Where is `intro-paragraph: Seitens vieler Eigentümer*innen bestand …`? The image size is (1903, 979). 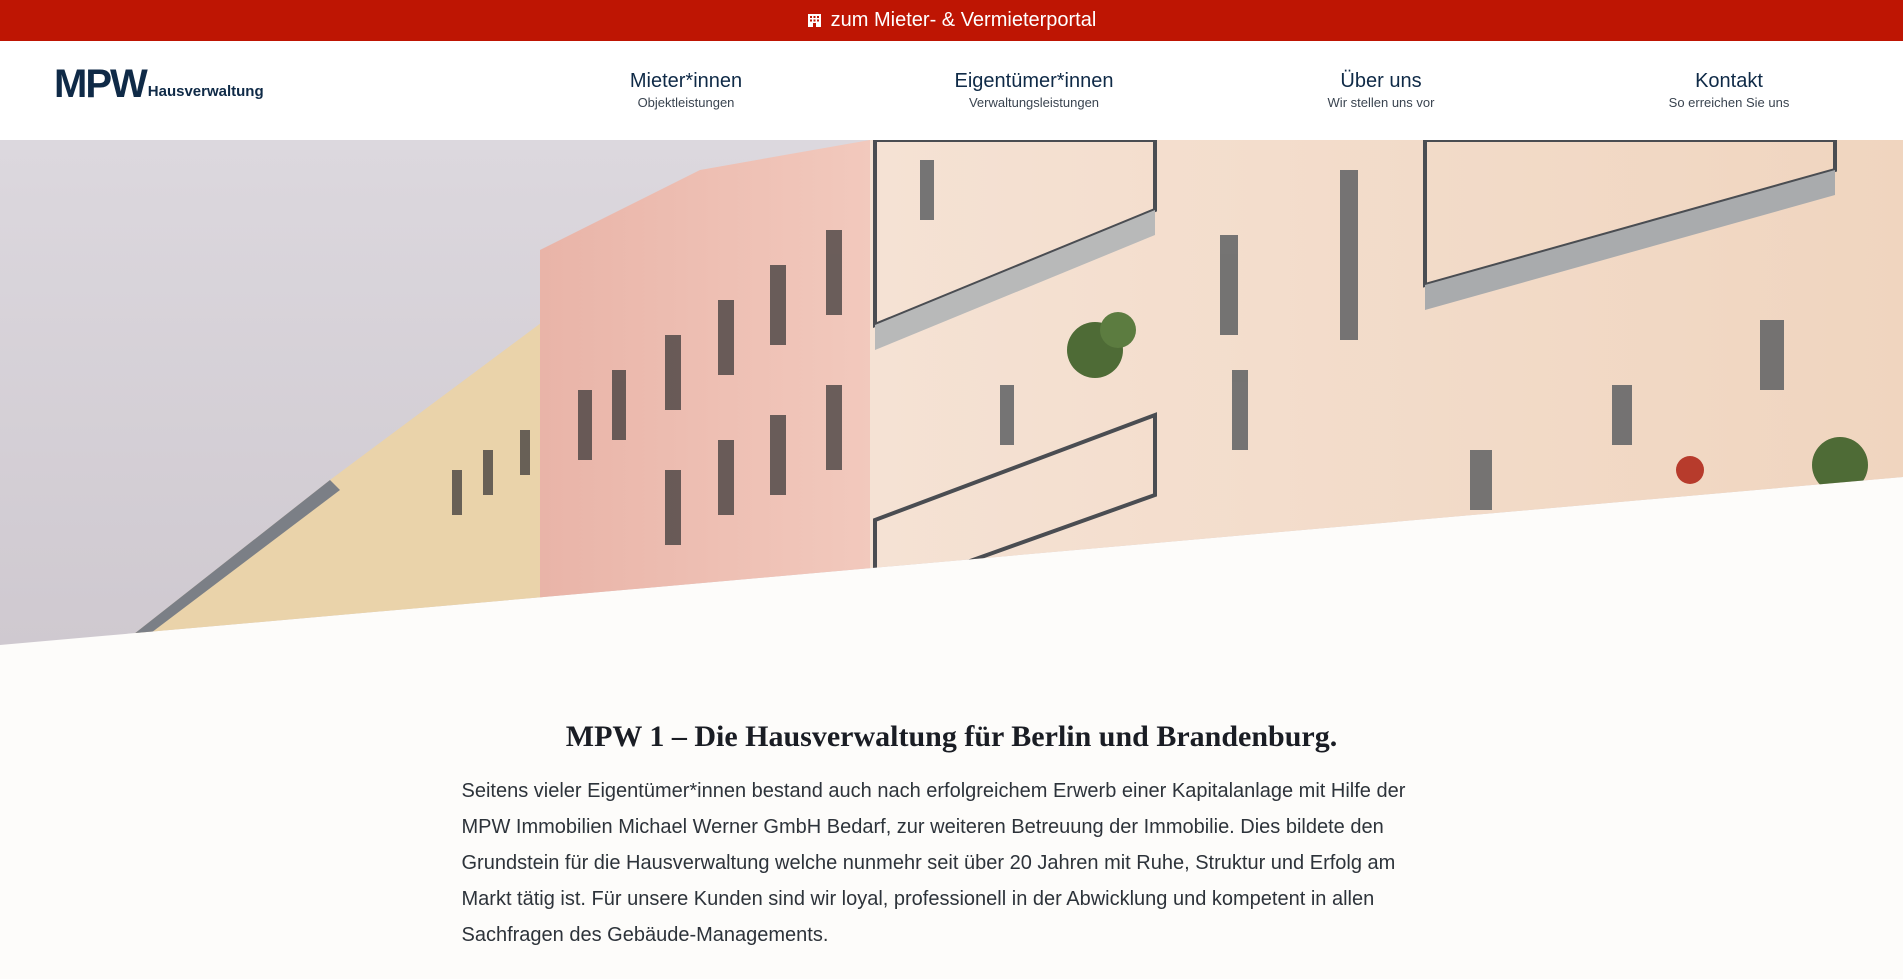 intro-paragraph: Seitens vieler Eigentümer*innen bestand … is located at coordinates (933, 863).